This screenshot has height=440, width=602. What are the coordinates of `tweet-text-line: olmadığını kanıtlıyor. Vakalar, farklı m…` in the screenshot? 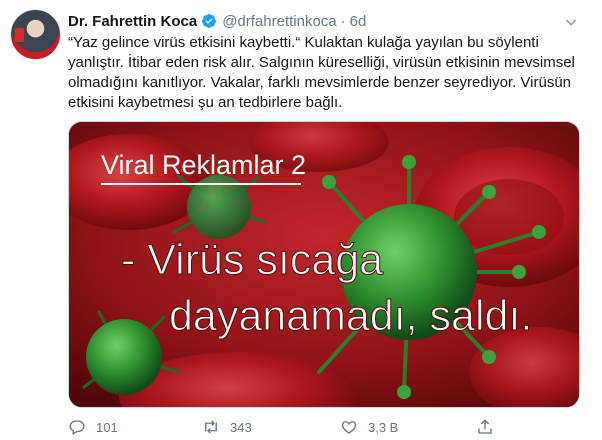 It's located at (320, 82).